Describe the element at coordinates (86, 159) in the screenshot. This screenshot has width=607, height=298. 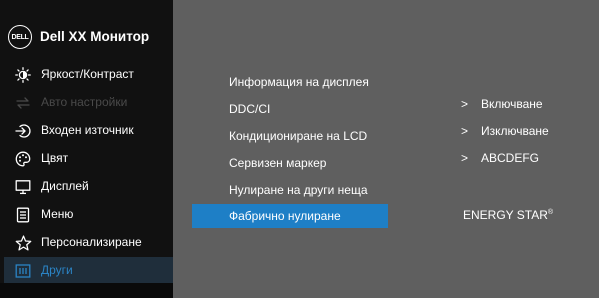
I see `sidebar-item-color: Цвят` at that location.